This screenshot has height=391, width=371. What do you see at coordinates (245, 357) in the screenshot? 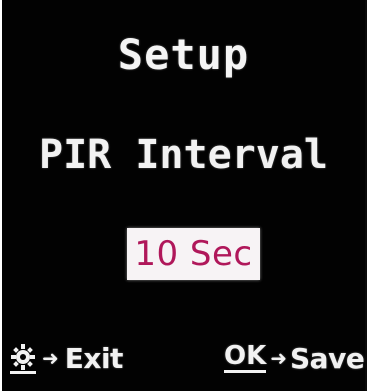
I see `ok-key-label: OK` at bounding box center [245, 357].